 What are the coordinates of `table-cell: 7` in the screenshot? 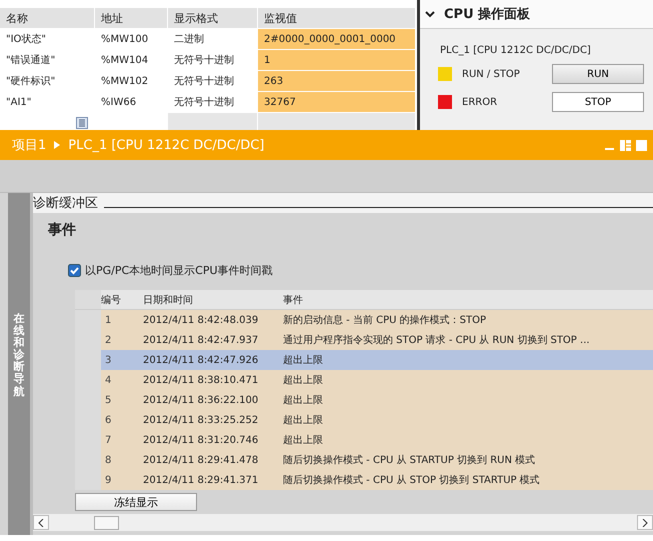 It's located at (122, 440).